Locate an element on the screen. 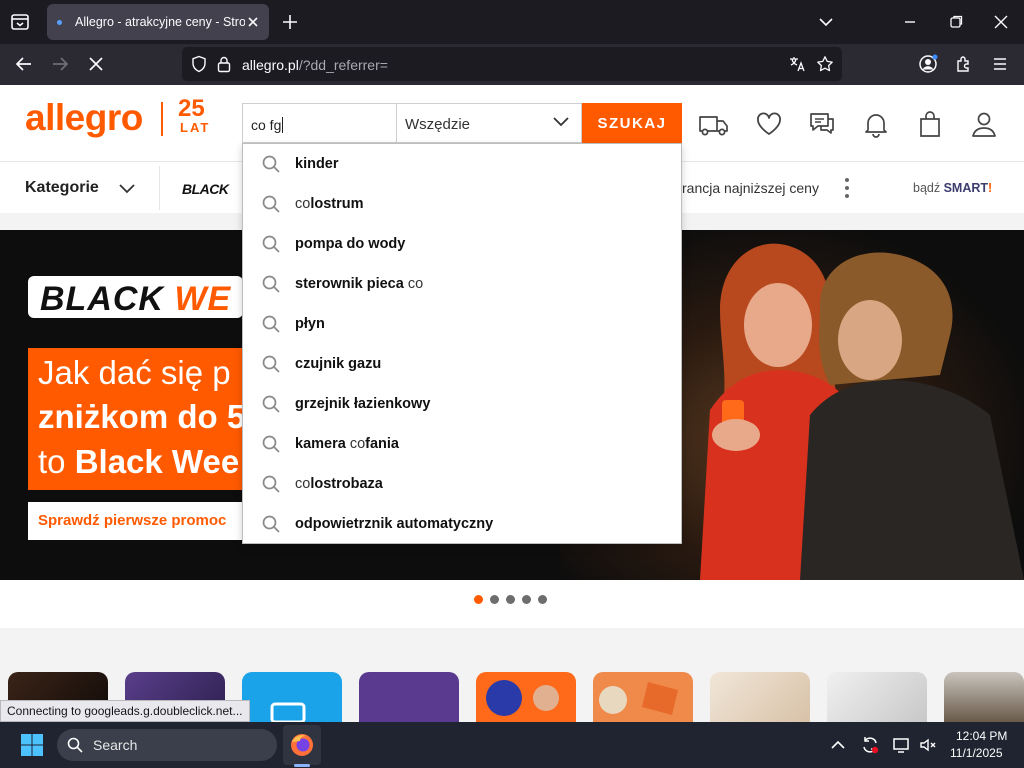  taskbar-search-box: Search is located at coordinates (167, 745).